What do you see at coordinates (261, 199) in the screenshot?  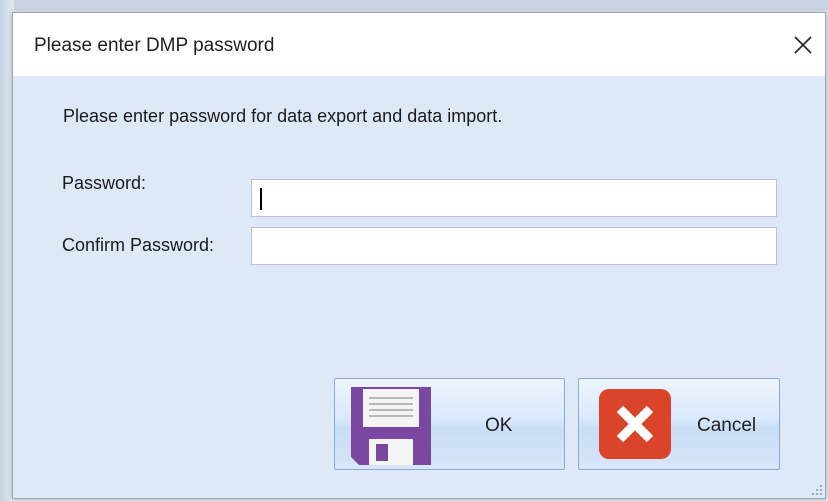 I see `text-caret` at bounding box center [261, 199].